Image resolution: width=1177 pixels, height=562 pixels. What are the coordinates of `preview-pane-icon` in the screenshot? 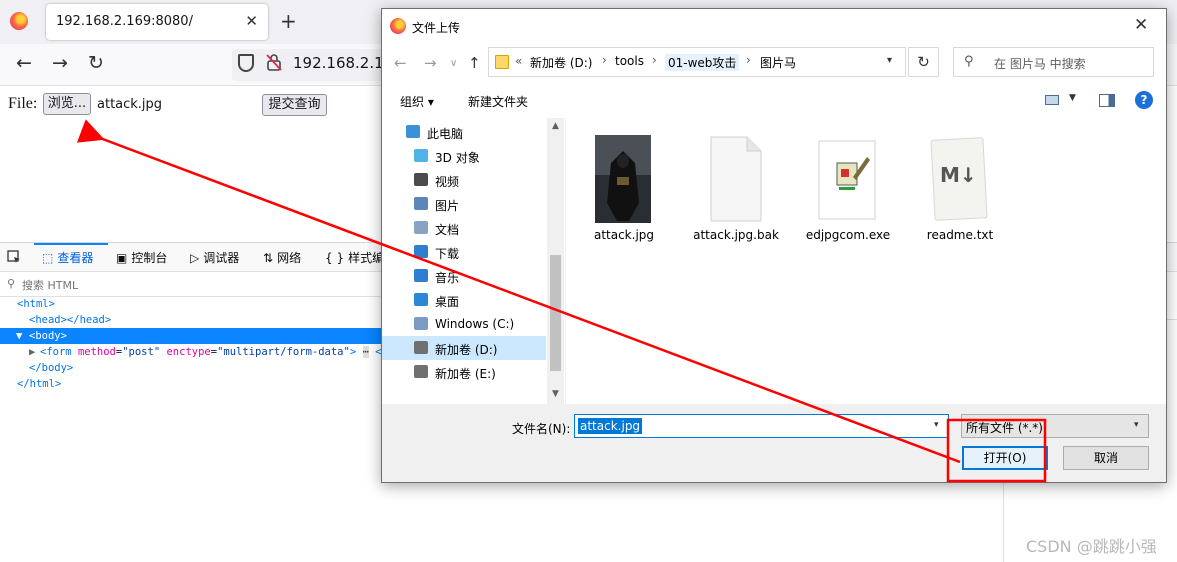 It's located at (1107, 100).